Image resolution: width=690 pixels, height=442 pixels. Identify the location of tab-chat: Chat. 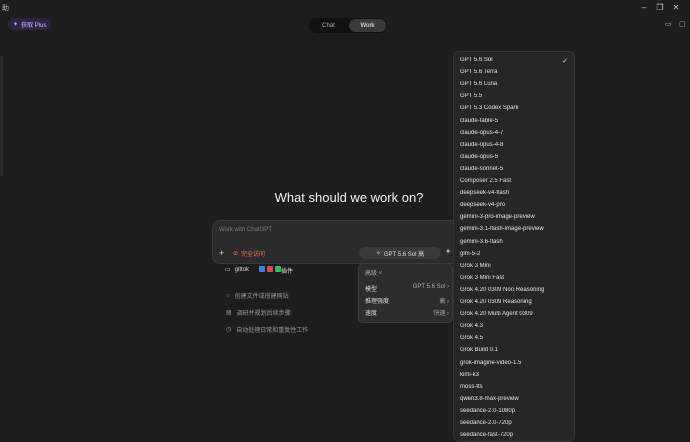
(328, 25).